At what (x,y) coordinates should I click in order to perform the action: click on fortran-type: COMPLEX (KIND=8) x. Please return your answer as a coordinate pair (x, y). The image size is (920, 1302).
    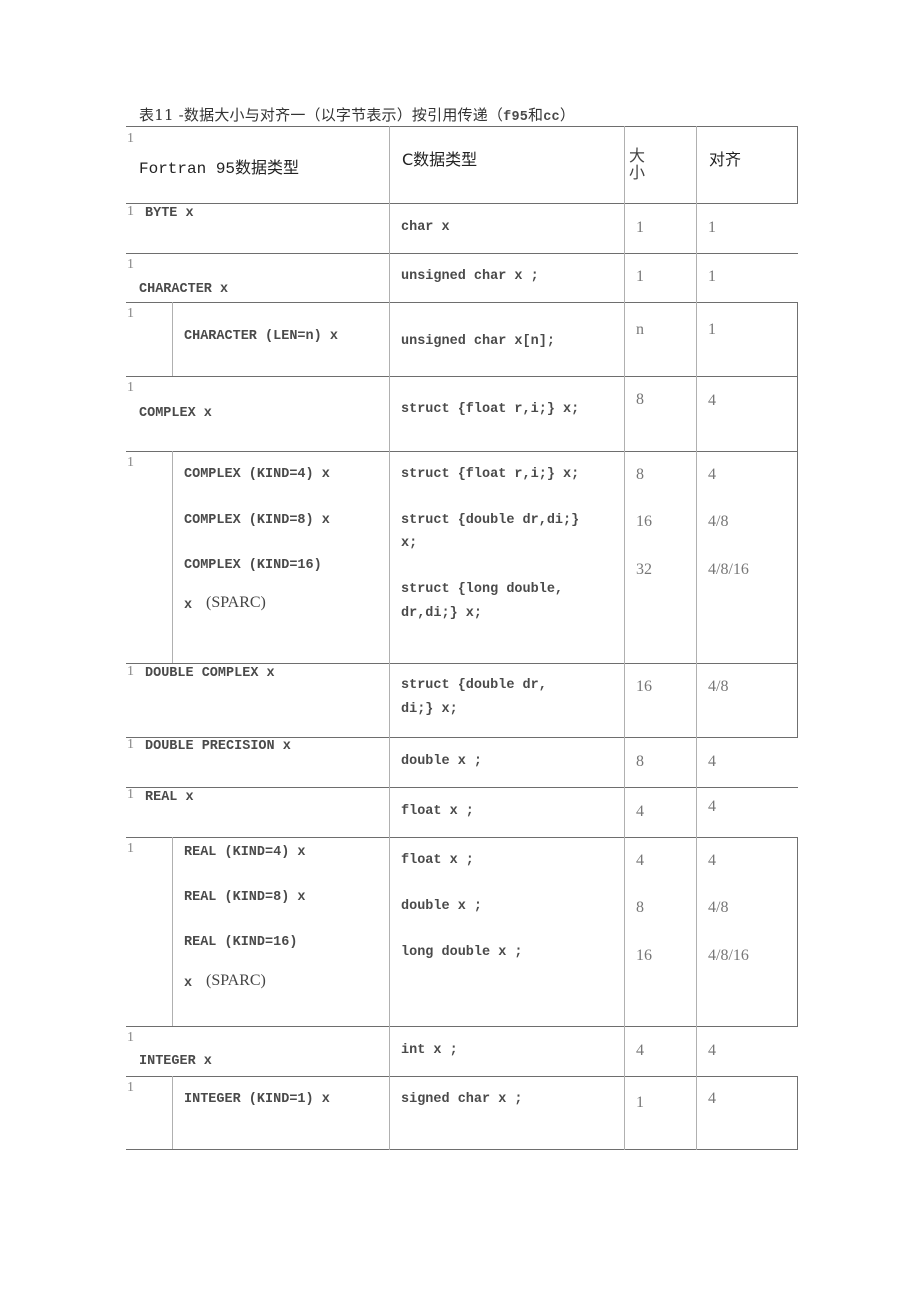
    Looking at the image, I should click on (257, 520).